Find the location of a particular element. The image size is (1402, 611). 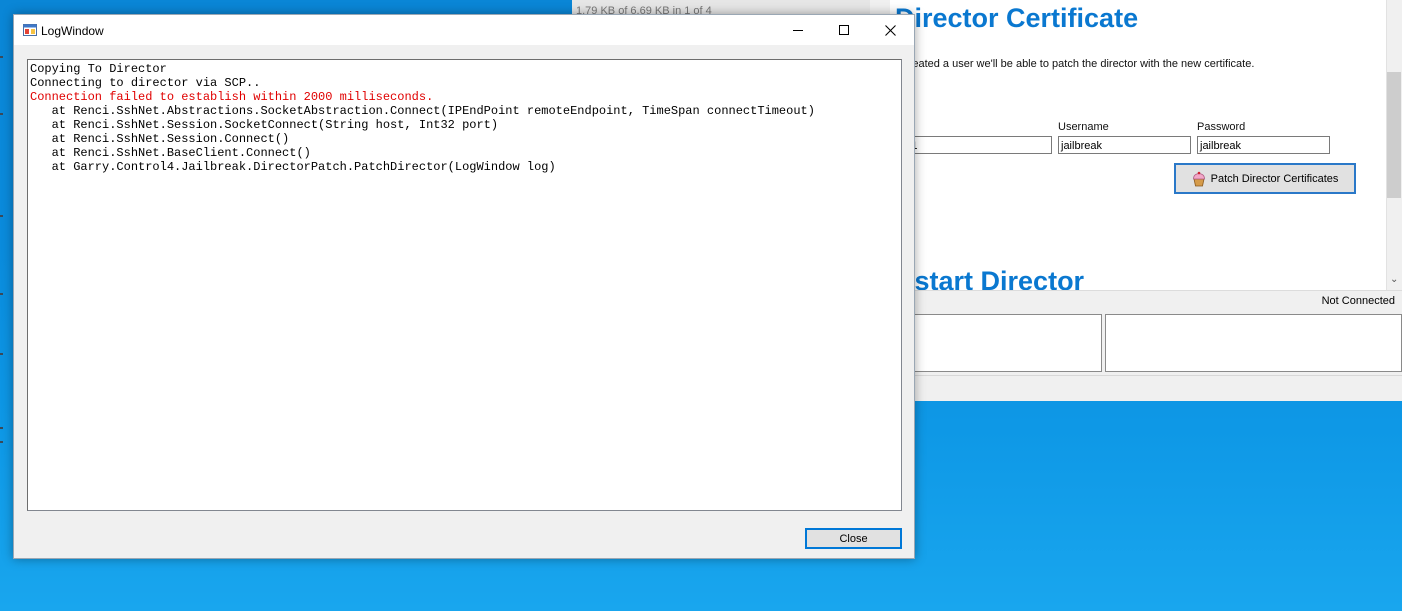

log-line: at Renci.SshNet.Session.Connect() is located at coordinates (160, 139).